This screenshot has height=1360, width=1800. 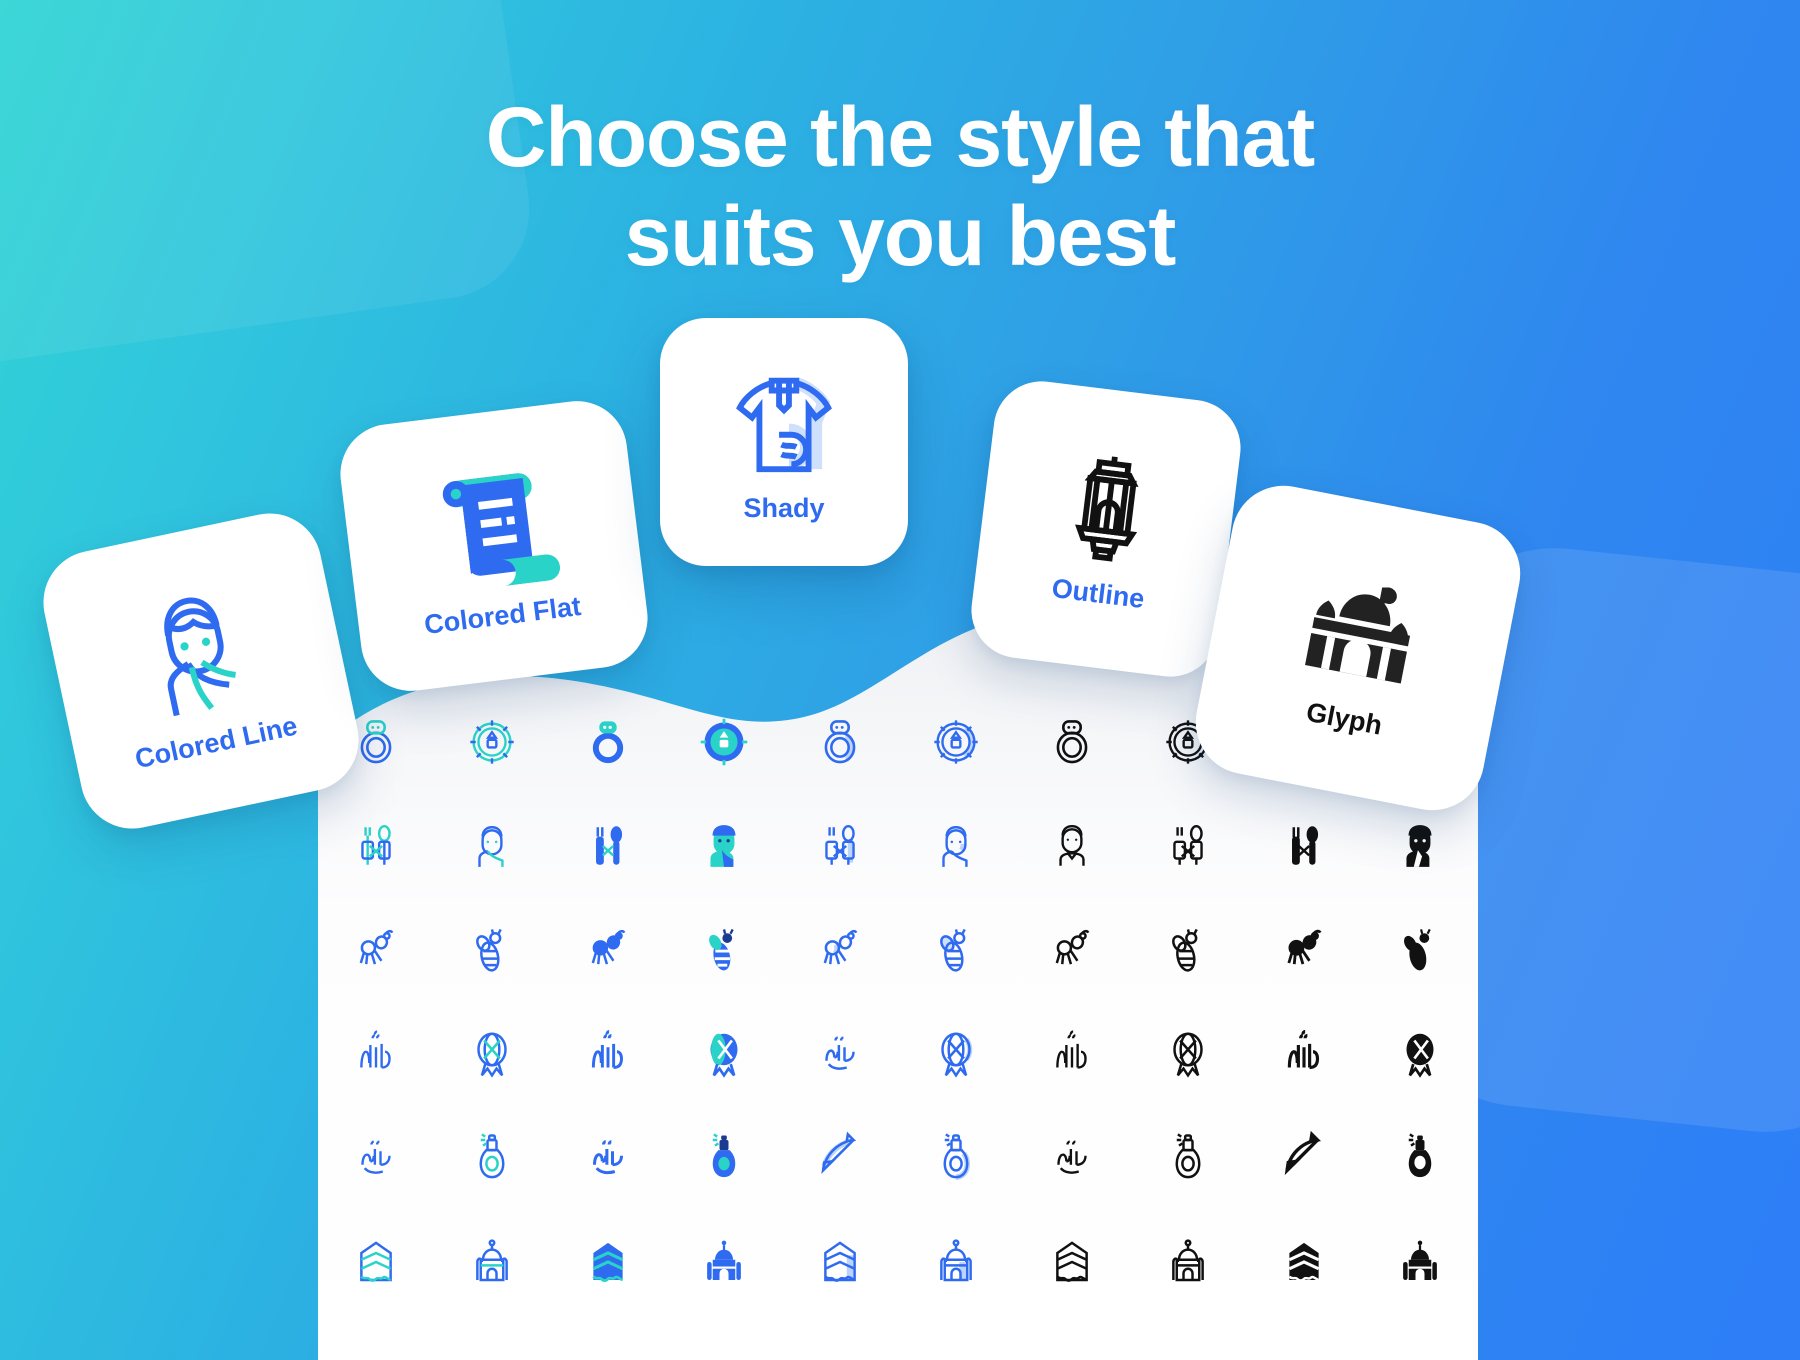 I want to click on kaaba-colored-line-icon, so click(x=376, y=1262).